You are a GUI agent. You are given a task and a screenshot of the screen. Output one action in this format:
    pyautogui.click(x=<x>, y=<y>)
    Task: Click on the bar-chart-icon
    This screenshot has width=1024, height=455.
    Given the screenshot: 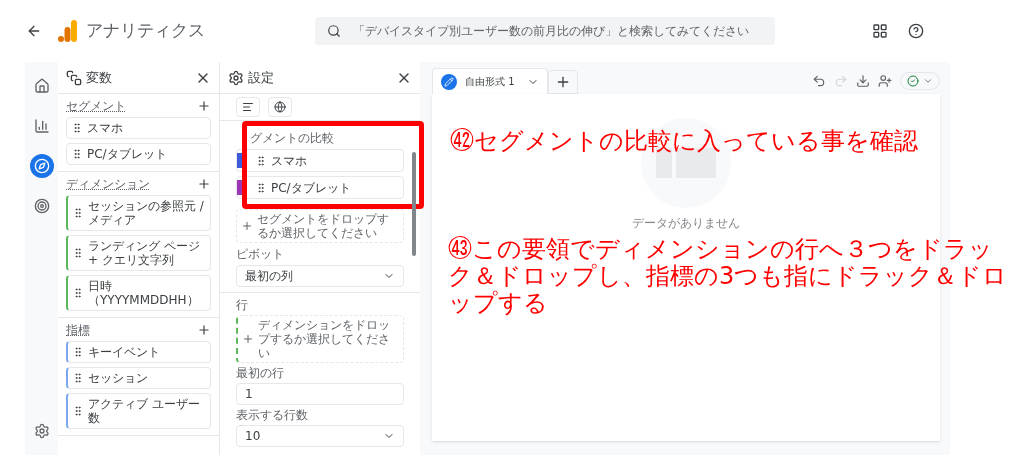 What is the action you would take?
    pyautogui.click(x=41, y=126)
    